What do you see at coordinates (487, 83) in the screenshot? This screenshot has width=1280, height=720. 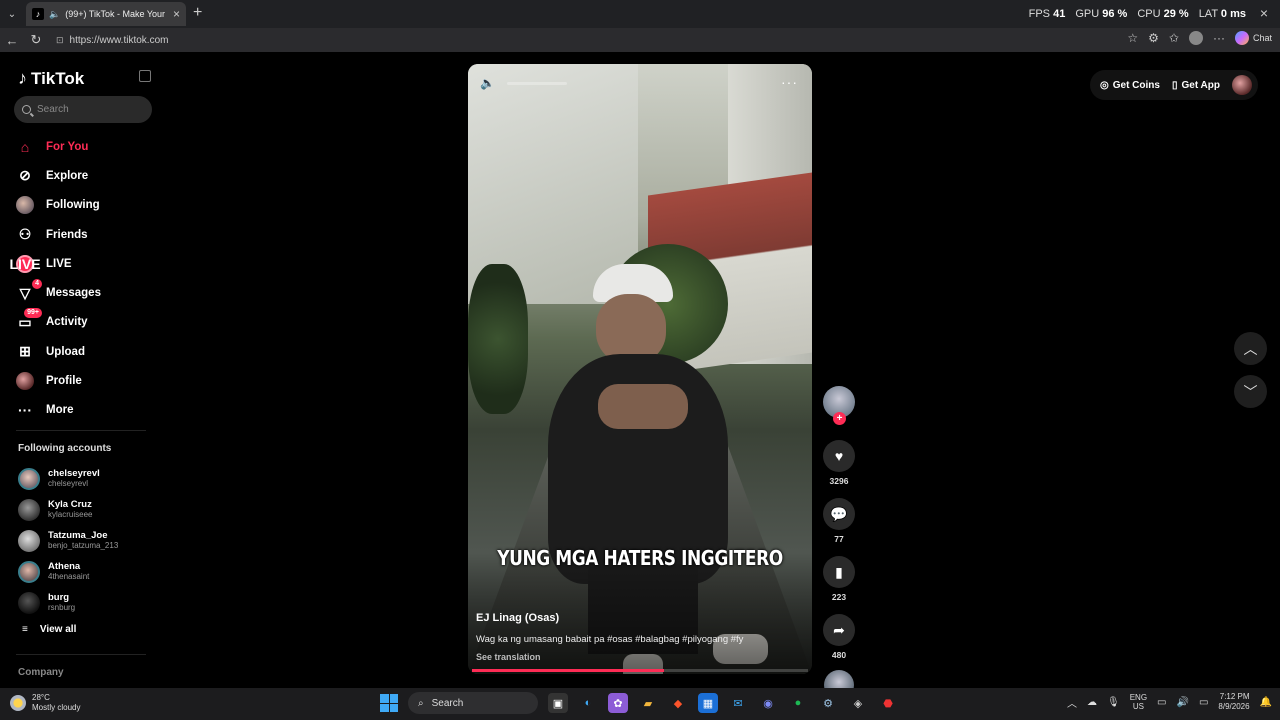 I see `volume-icon: 🔈` at bounding box center [487, 83].